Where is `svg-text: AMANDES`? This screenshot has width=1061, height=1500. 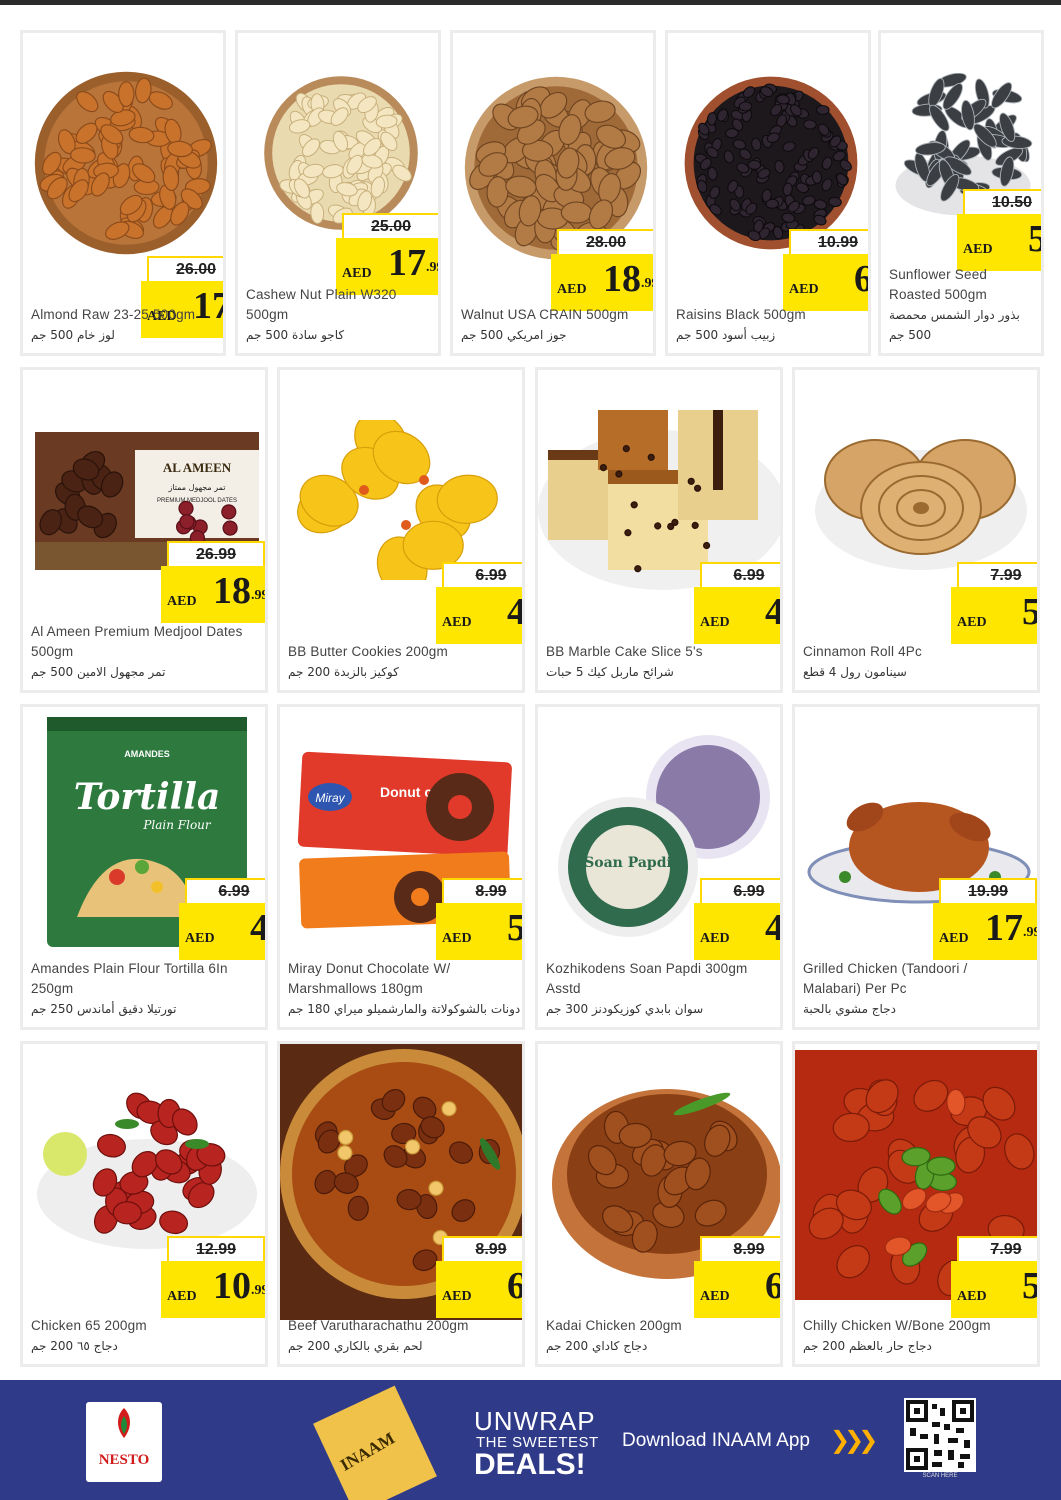 svg-text: AMANDES is located at coordinates (147, 754).